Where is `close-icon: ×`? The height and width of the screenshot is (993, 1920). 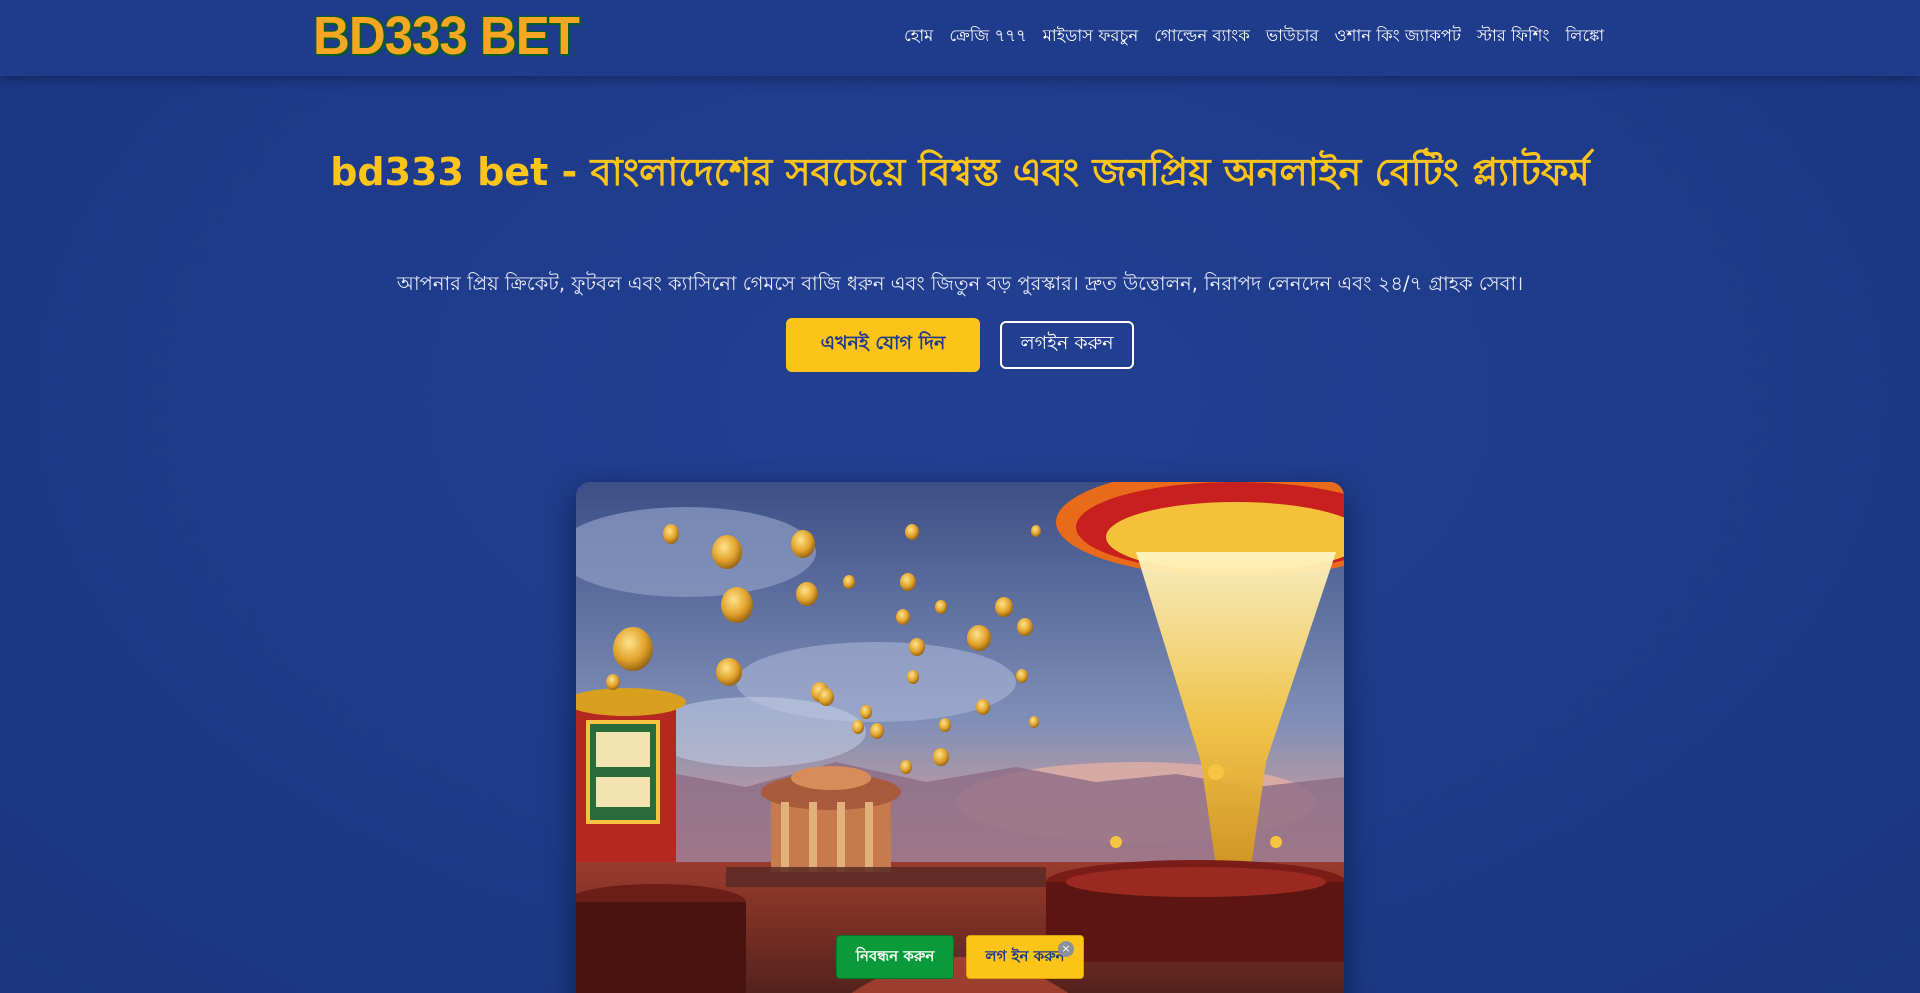 close-icon: × is located at coordinates (1066, 949).